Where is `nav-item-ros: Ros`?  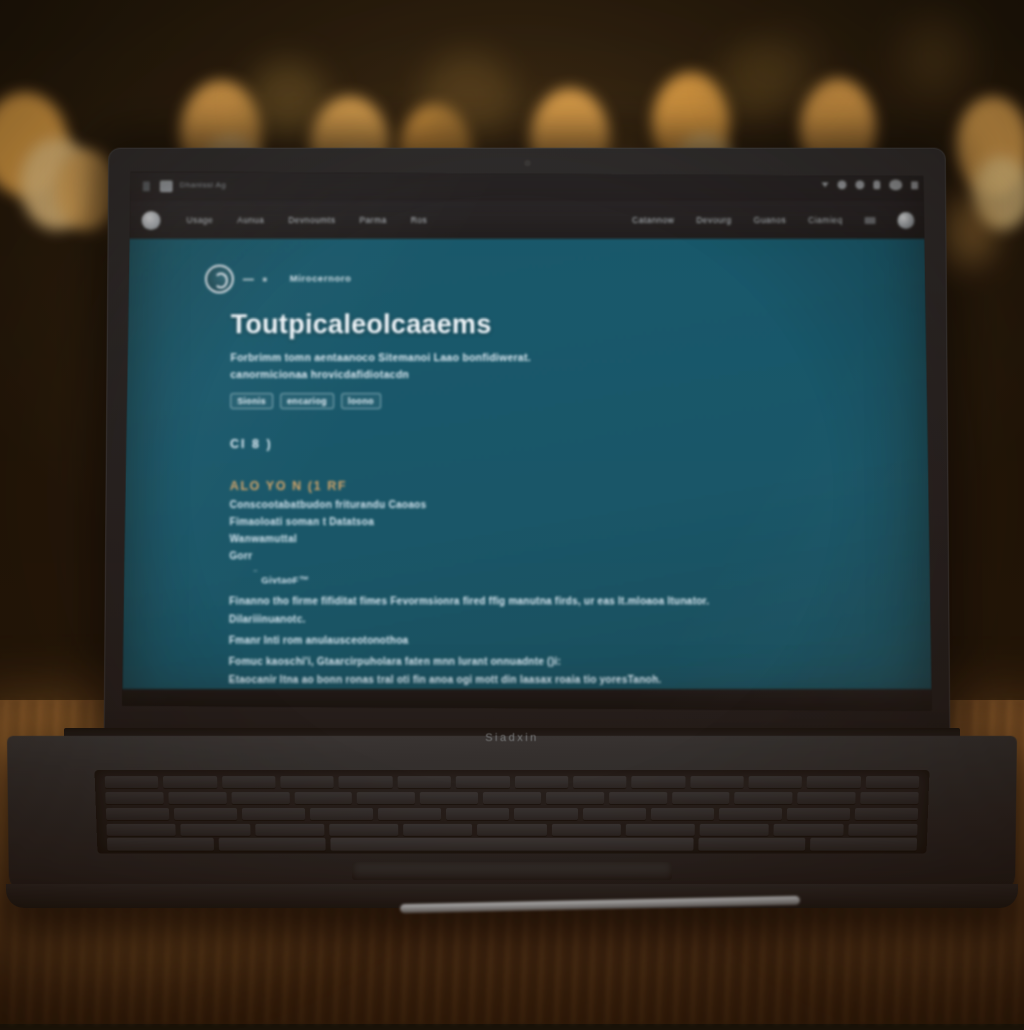
nav-item-ros: Ros is located at coordinates (419, 220).